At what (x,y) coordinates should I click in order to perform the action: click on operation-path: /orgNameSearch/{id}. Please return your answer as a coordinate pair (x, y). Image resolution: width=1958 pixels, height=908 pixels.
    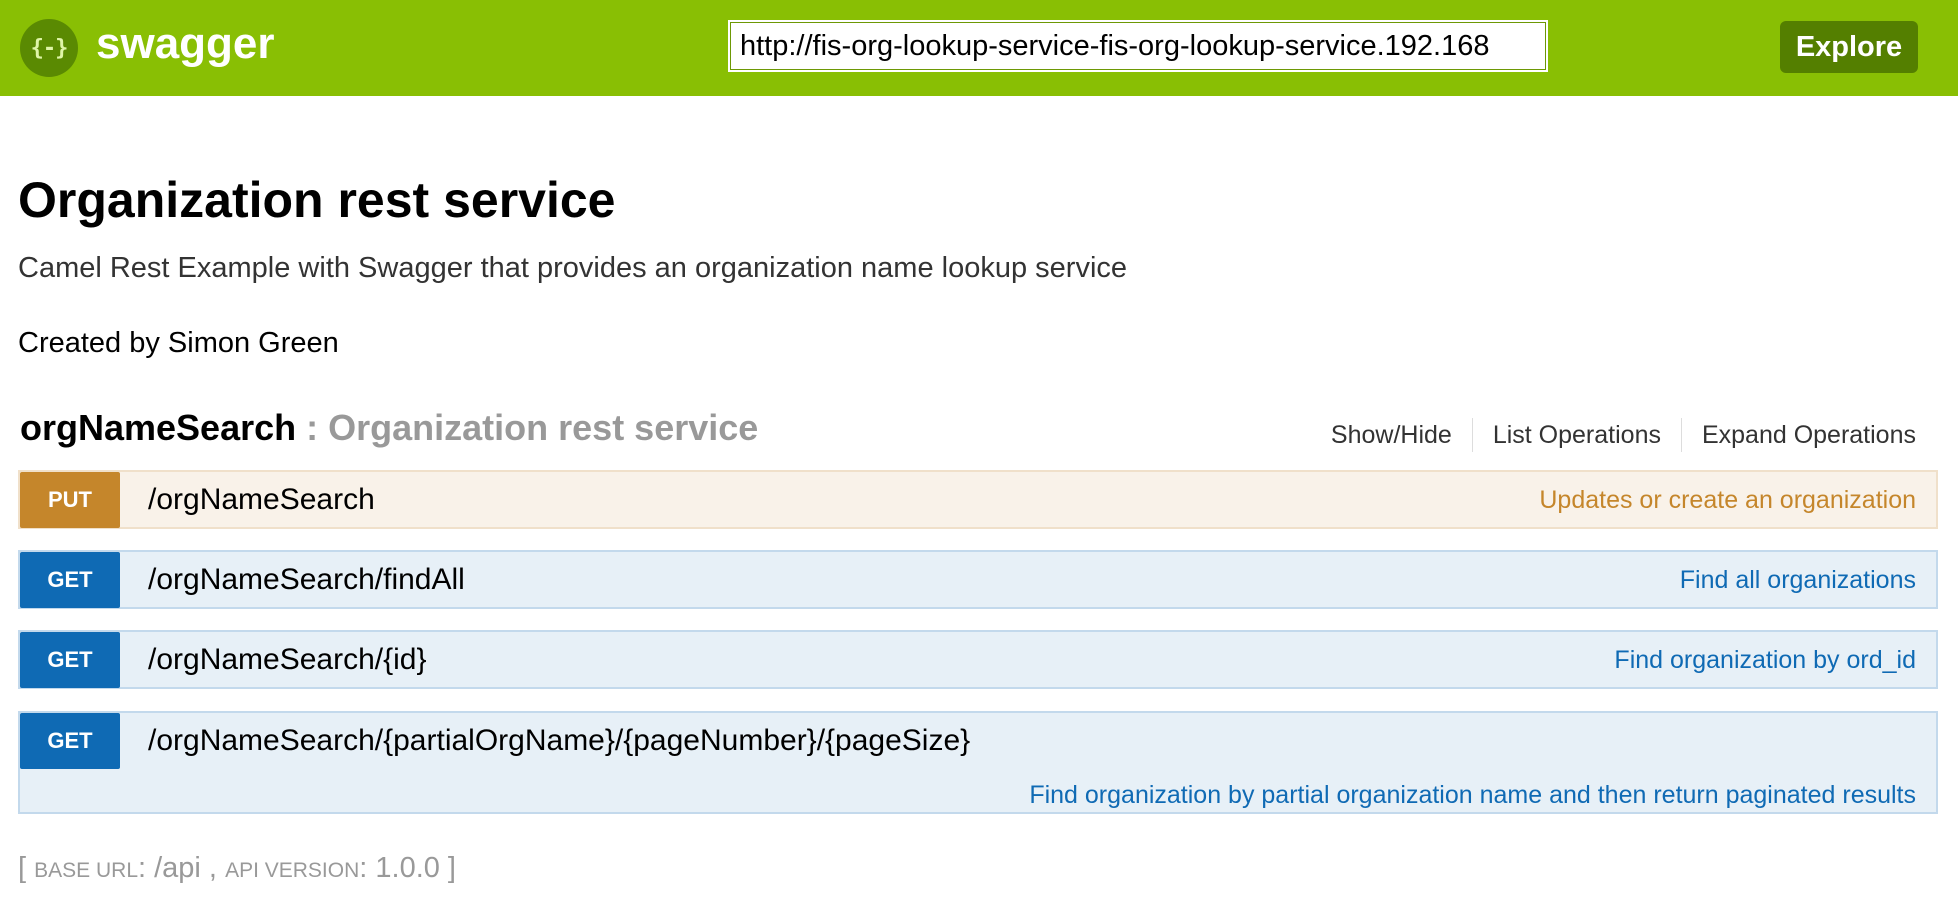
    Looking at the image, I should click on (287, 660).